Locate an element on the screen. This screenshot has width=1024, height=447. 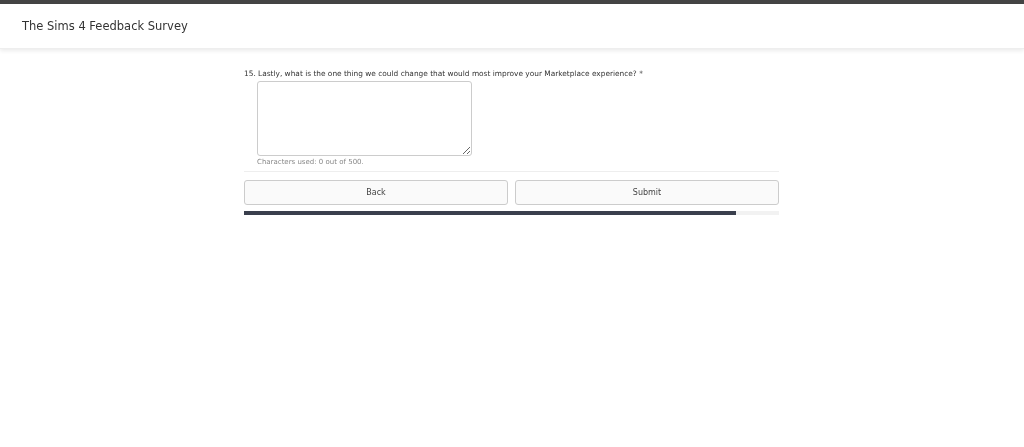
survey-title: The Sims 4 Feedback Survey is located at coordinates (105, 26).